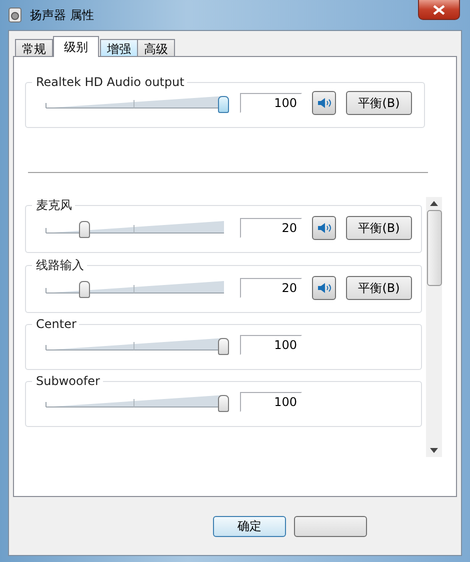 This screenshot has width=470, height=562. What do you see at coordinates (434, 203) in the screenshot?
I see `scroll-up-icon` at bounding box center [434, 203].